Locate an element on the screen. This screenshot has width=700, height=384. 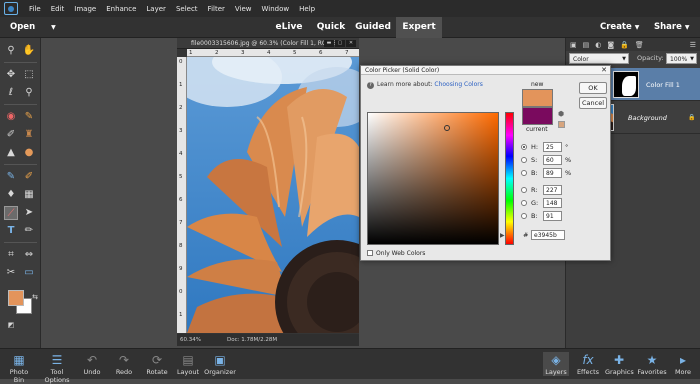
default-colors-icon: ◩ is located at coordinates (11, 325).